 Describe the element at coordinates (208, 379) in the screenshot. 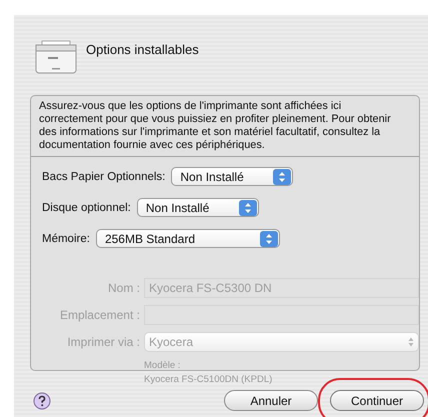

I see `faded-model-text: Kyocera FS-C5100DN (KPDL)` at that location.